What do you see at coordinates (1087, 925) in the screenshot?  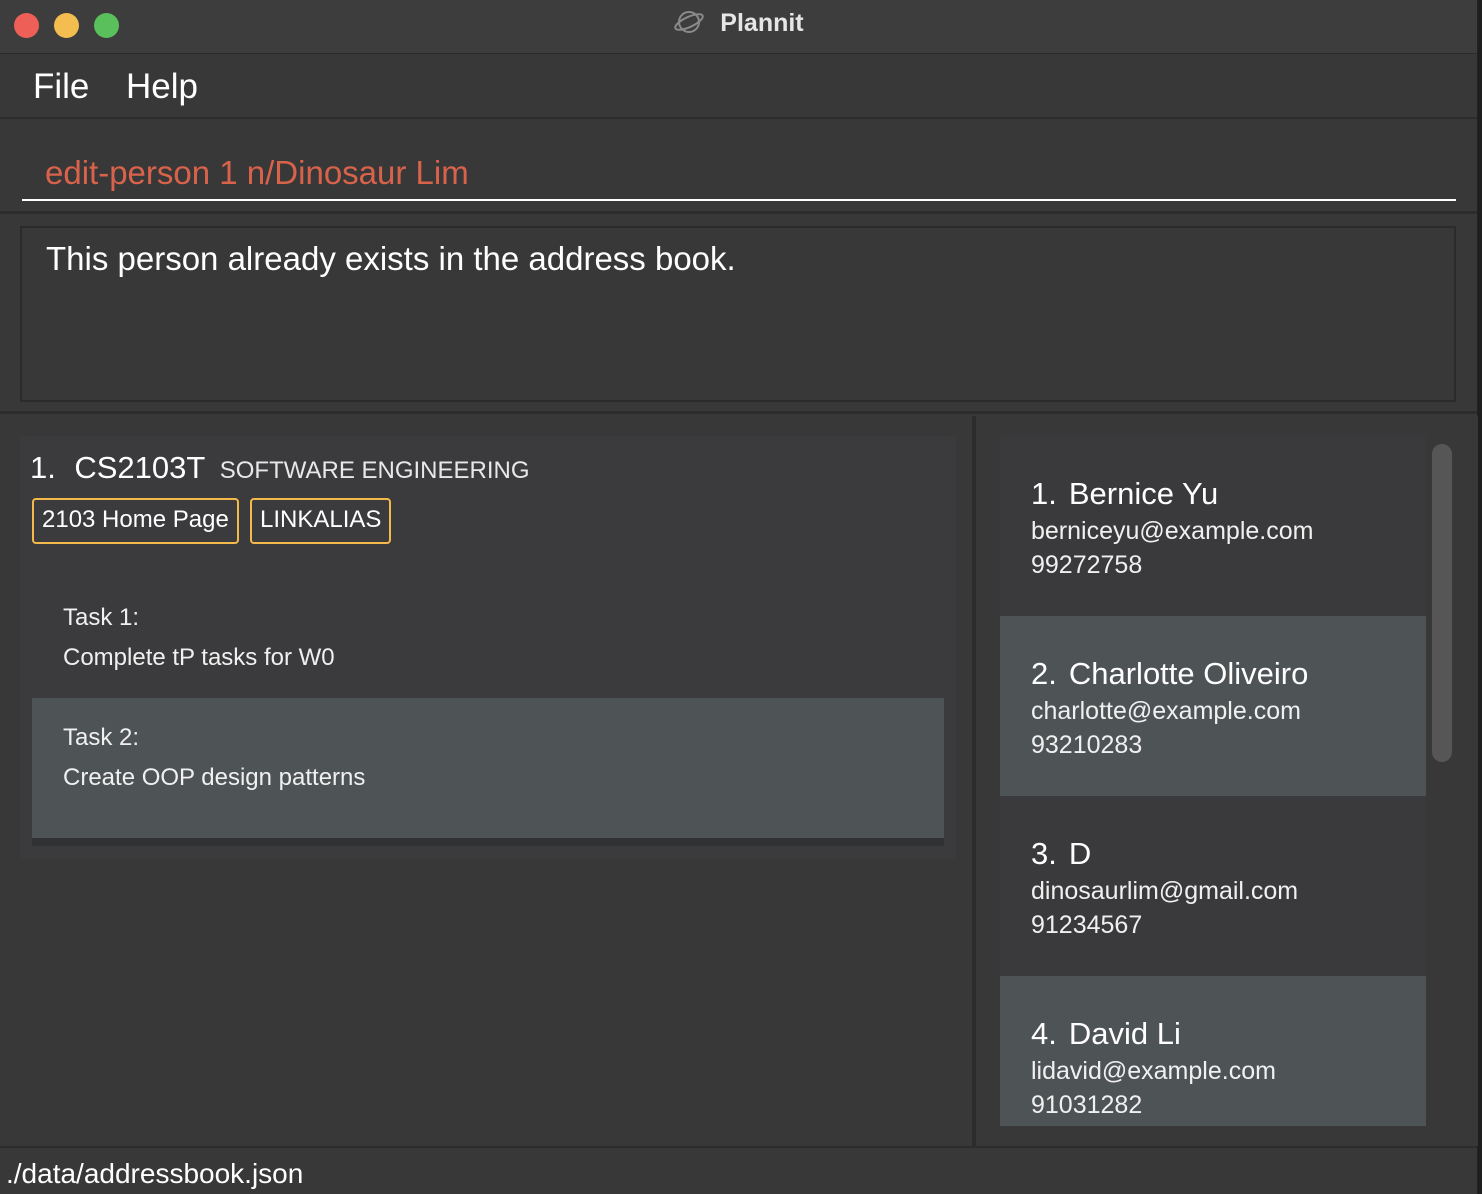 I see `person-phone: 91234567` at bounding box center [1087, 925].